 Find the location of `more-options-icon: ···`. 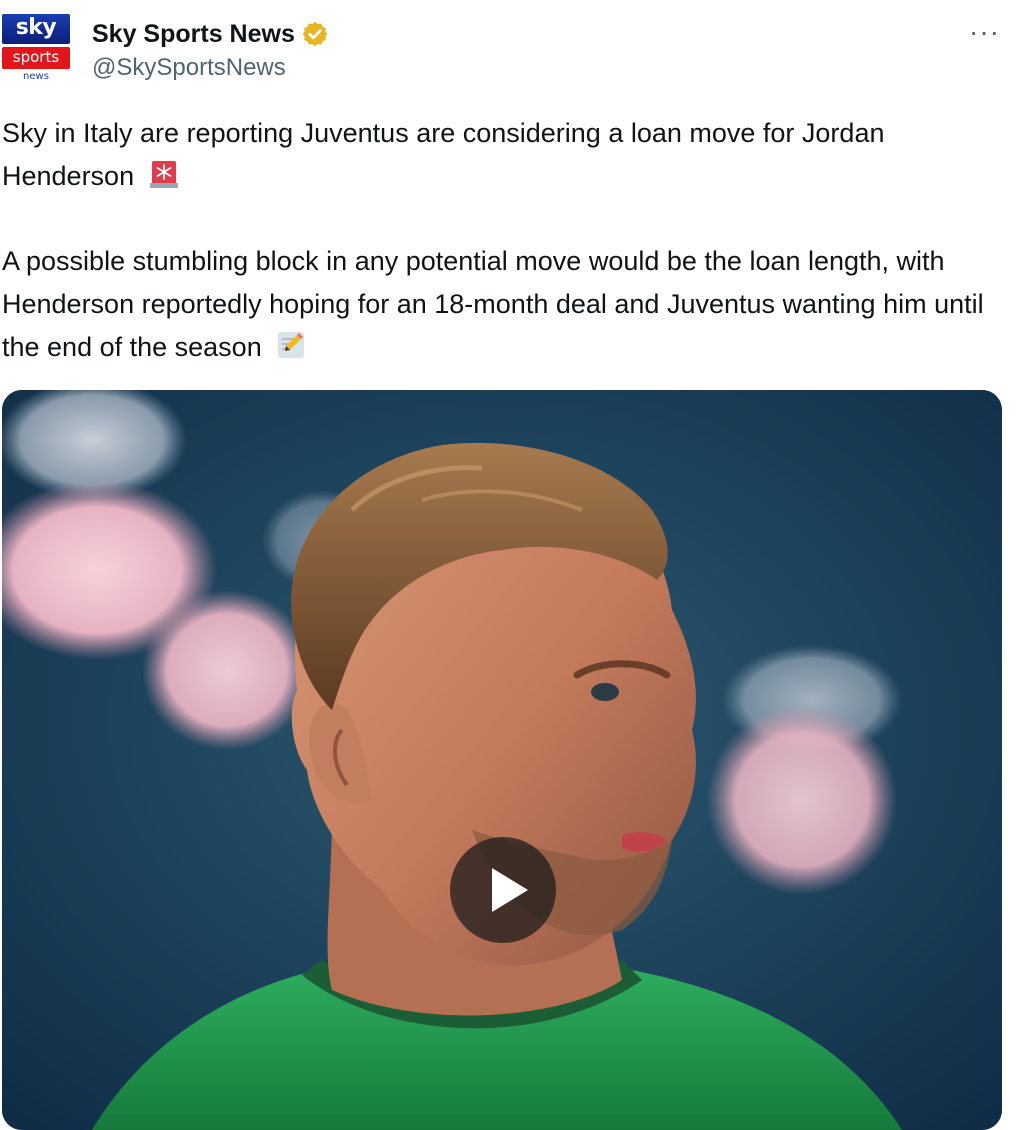

more-options-icon: ··· is located at coordinates (984, 32).